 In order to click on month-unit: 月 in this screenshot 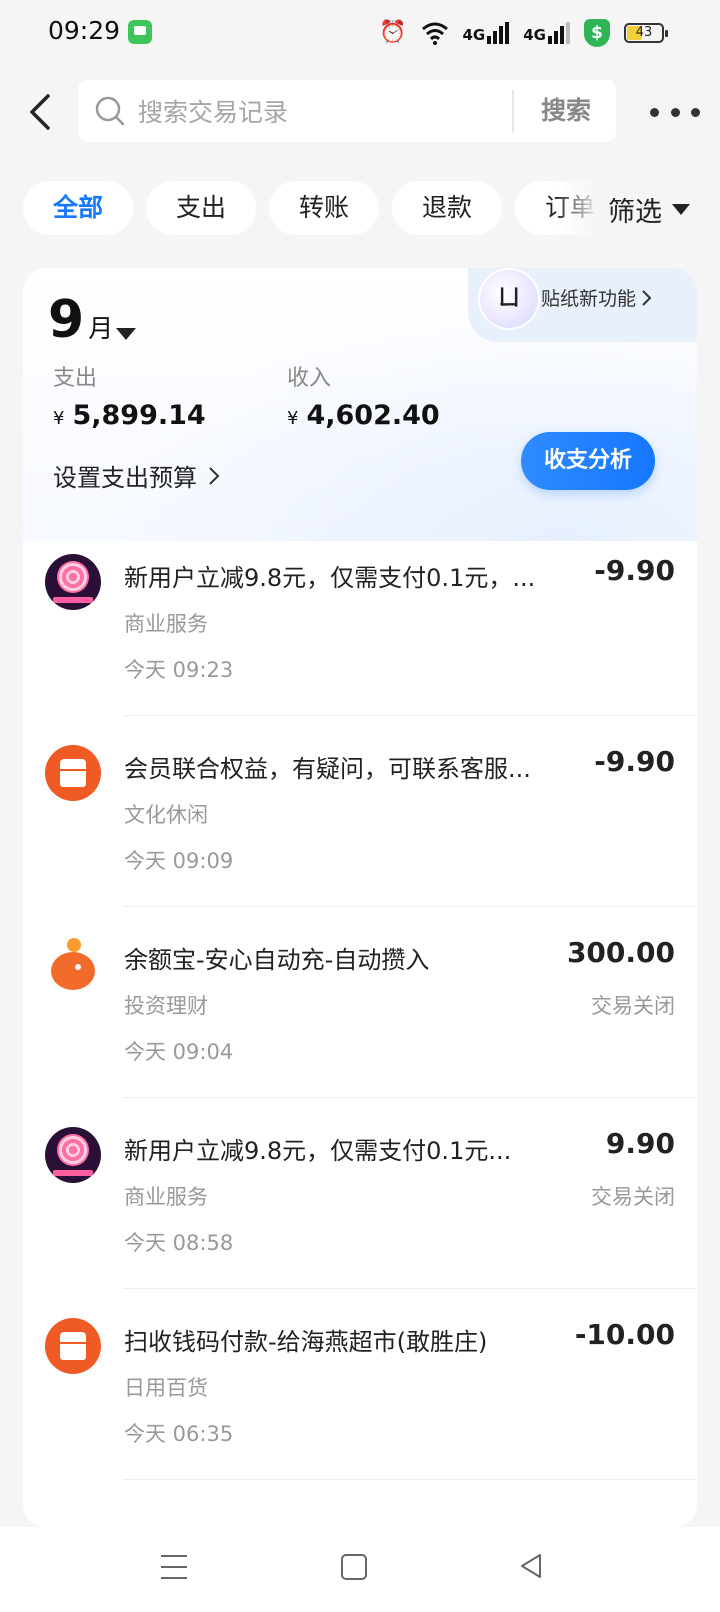, I will do `click(101, 328)`.